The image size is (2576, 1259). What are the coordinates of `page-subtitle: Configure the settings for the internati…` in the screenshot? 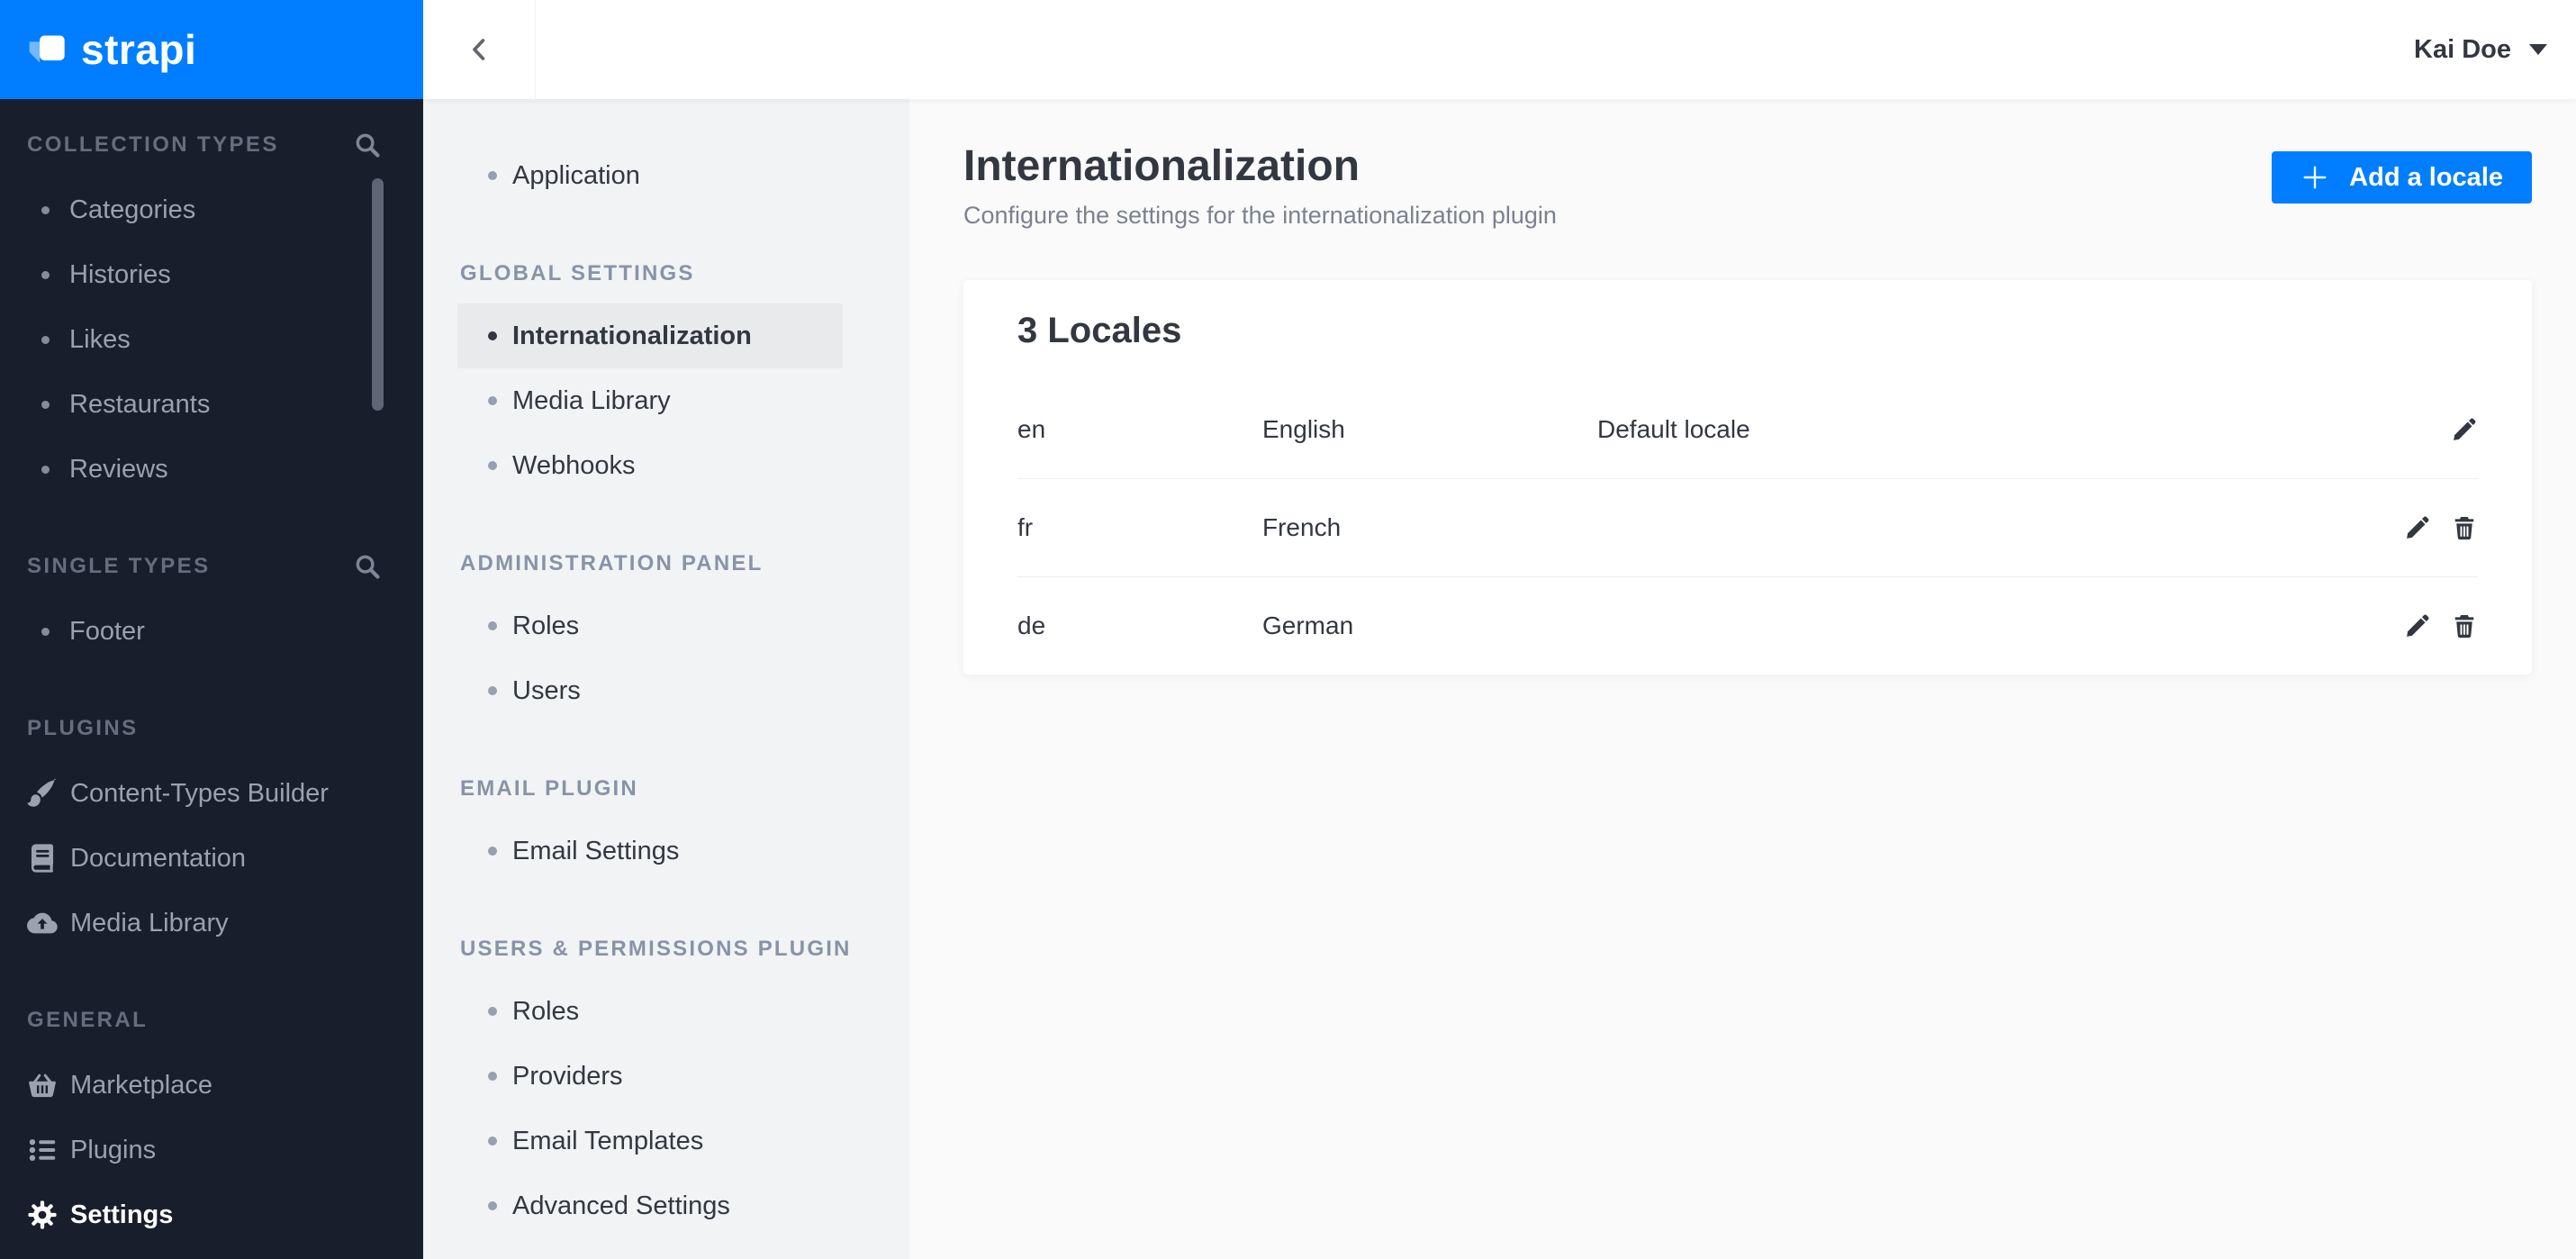 It's located at (1260, 216).